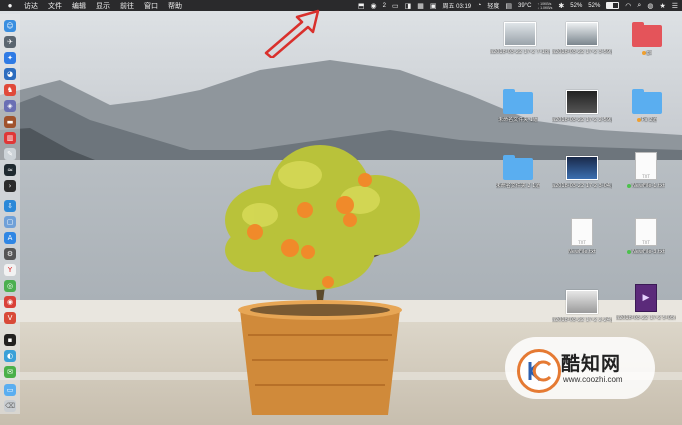  What do you see at coordinates (10, 340) in the screenshot?
I see `pycharm-icon: ▪` at bounding box center [10, 340].